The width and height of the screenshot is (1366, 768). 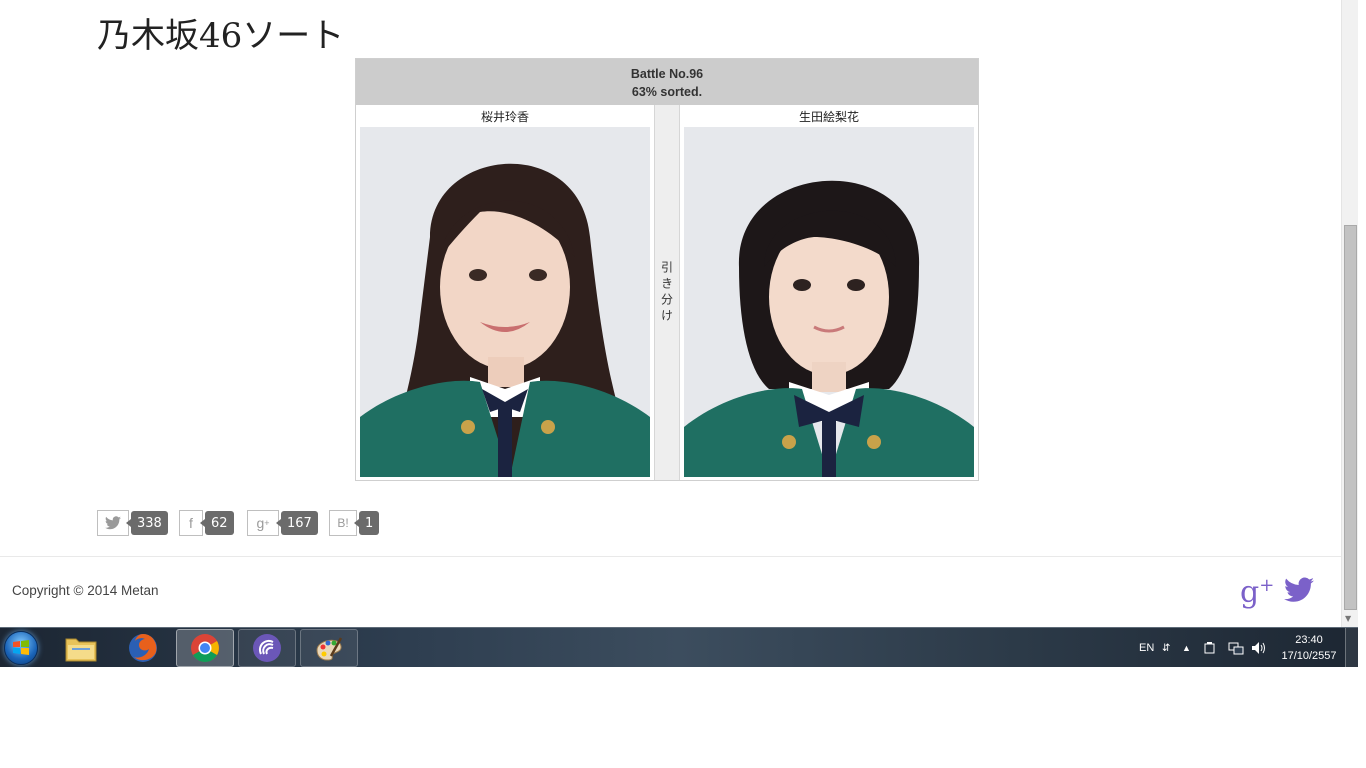 I want to click on start-button, so click(x=21, y=648).